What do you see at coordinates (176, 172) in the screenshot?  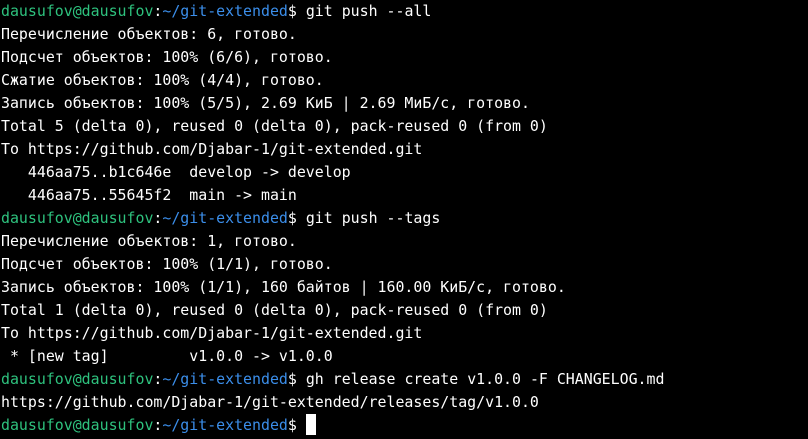 I see `output-line: 446aa75..b1c646e develop -> develop` at bounding box center [176, 172].